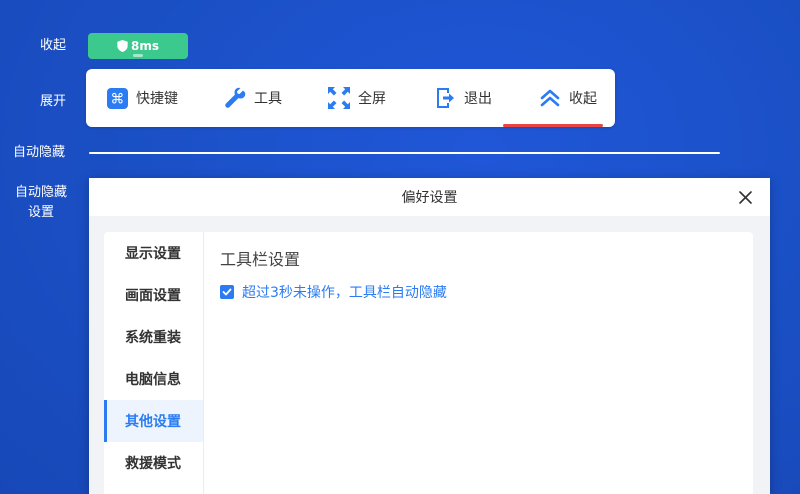  I want to click on toolbar-tools-button: 工具, so click(276, 98).